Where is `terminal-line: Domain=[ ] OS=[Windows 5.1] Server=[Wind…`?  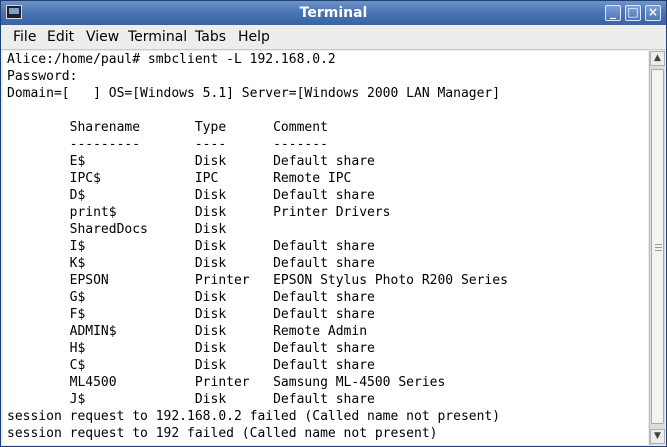 terminal-line: Domain=[ ] OS=[Windows 5.1] Server=[Wind… is located at coordinates (254, 93).